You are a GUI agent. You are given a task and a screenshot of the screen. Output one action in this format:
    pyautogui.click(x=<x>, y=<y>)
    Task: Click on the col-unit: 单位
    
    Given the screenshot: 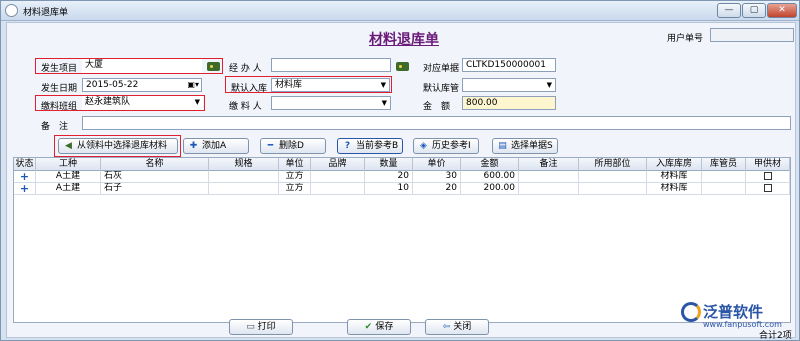 What is the action you would take?
    pyautogui.click(x=295, y=164)
    